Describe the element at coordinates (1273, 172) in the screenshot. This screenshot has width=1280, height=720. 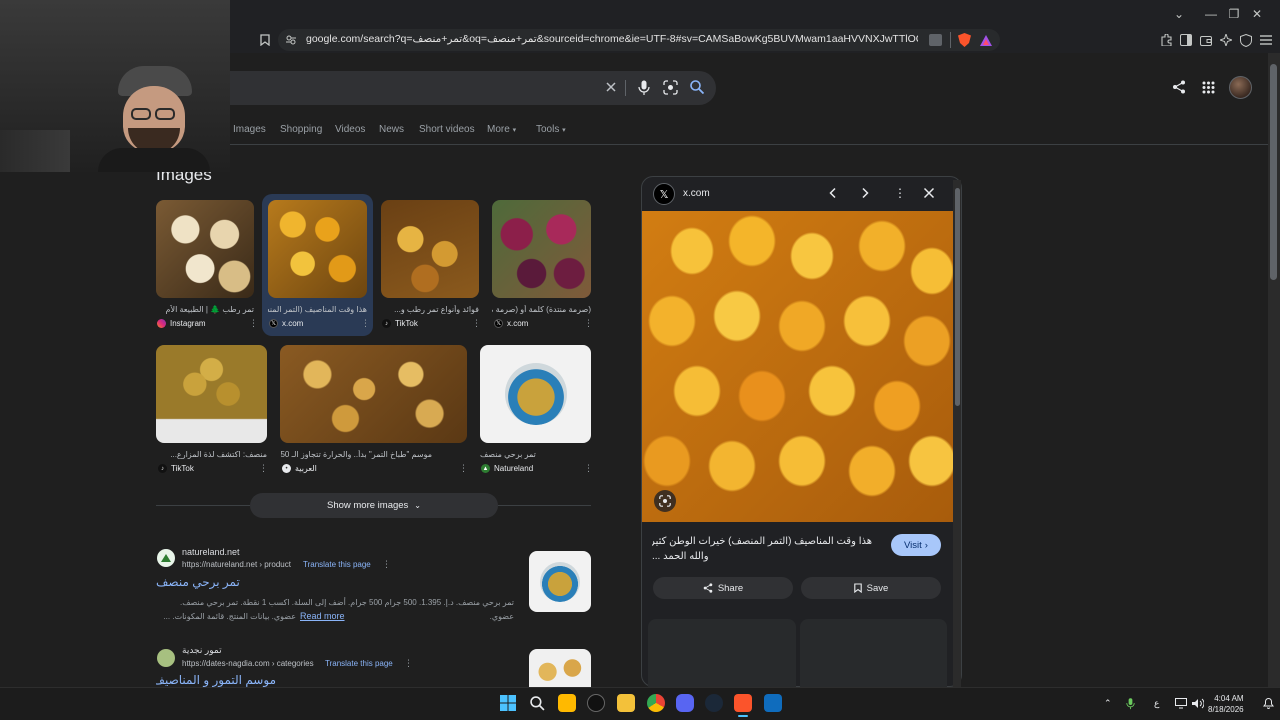
I see `page-scroll-thumb` at that location.